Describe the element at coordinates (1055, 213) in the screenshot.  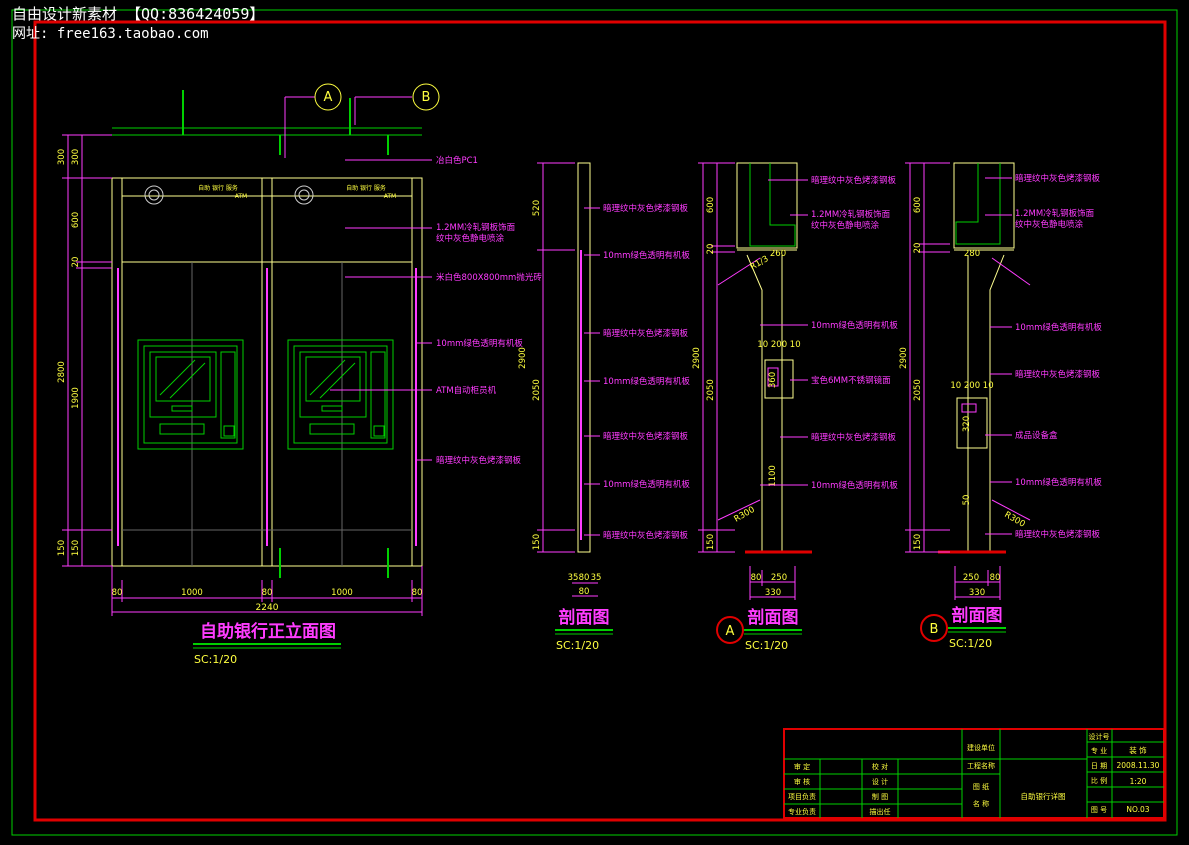
I see `sb-label-2: 1.2MM冷轧钢板饰面` at that location.